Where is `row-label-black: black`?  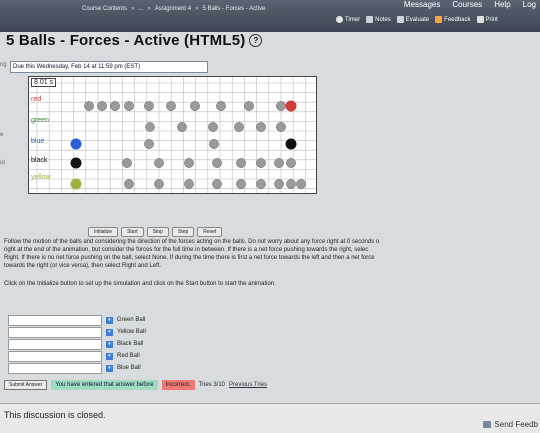
row-label-black: black is located at coordinates (39, 160).